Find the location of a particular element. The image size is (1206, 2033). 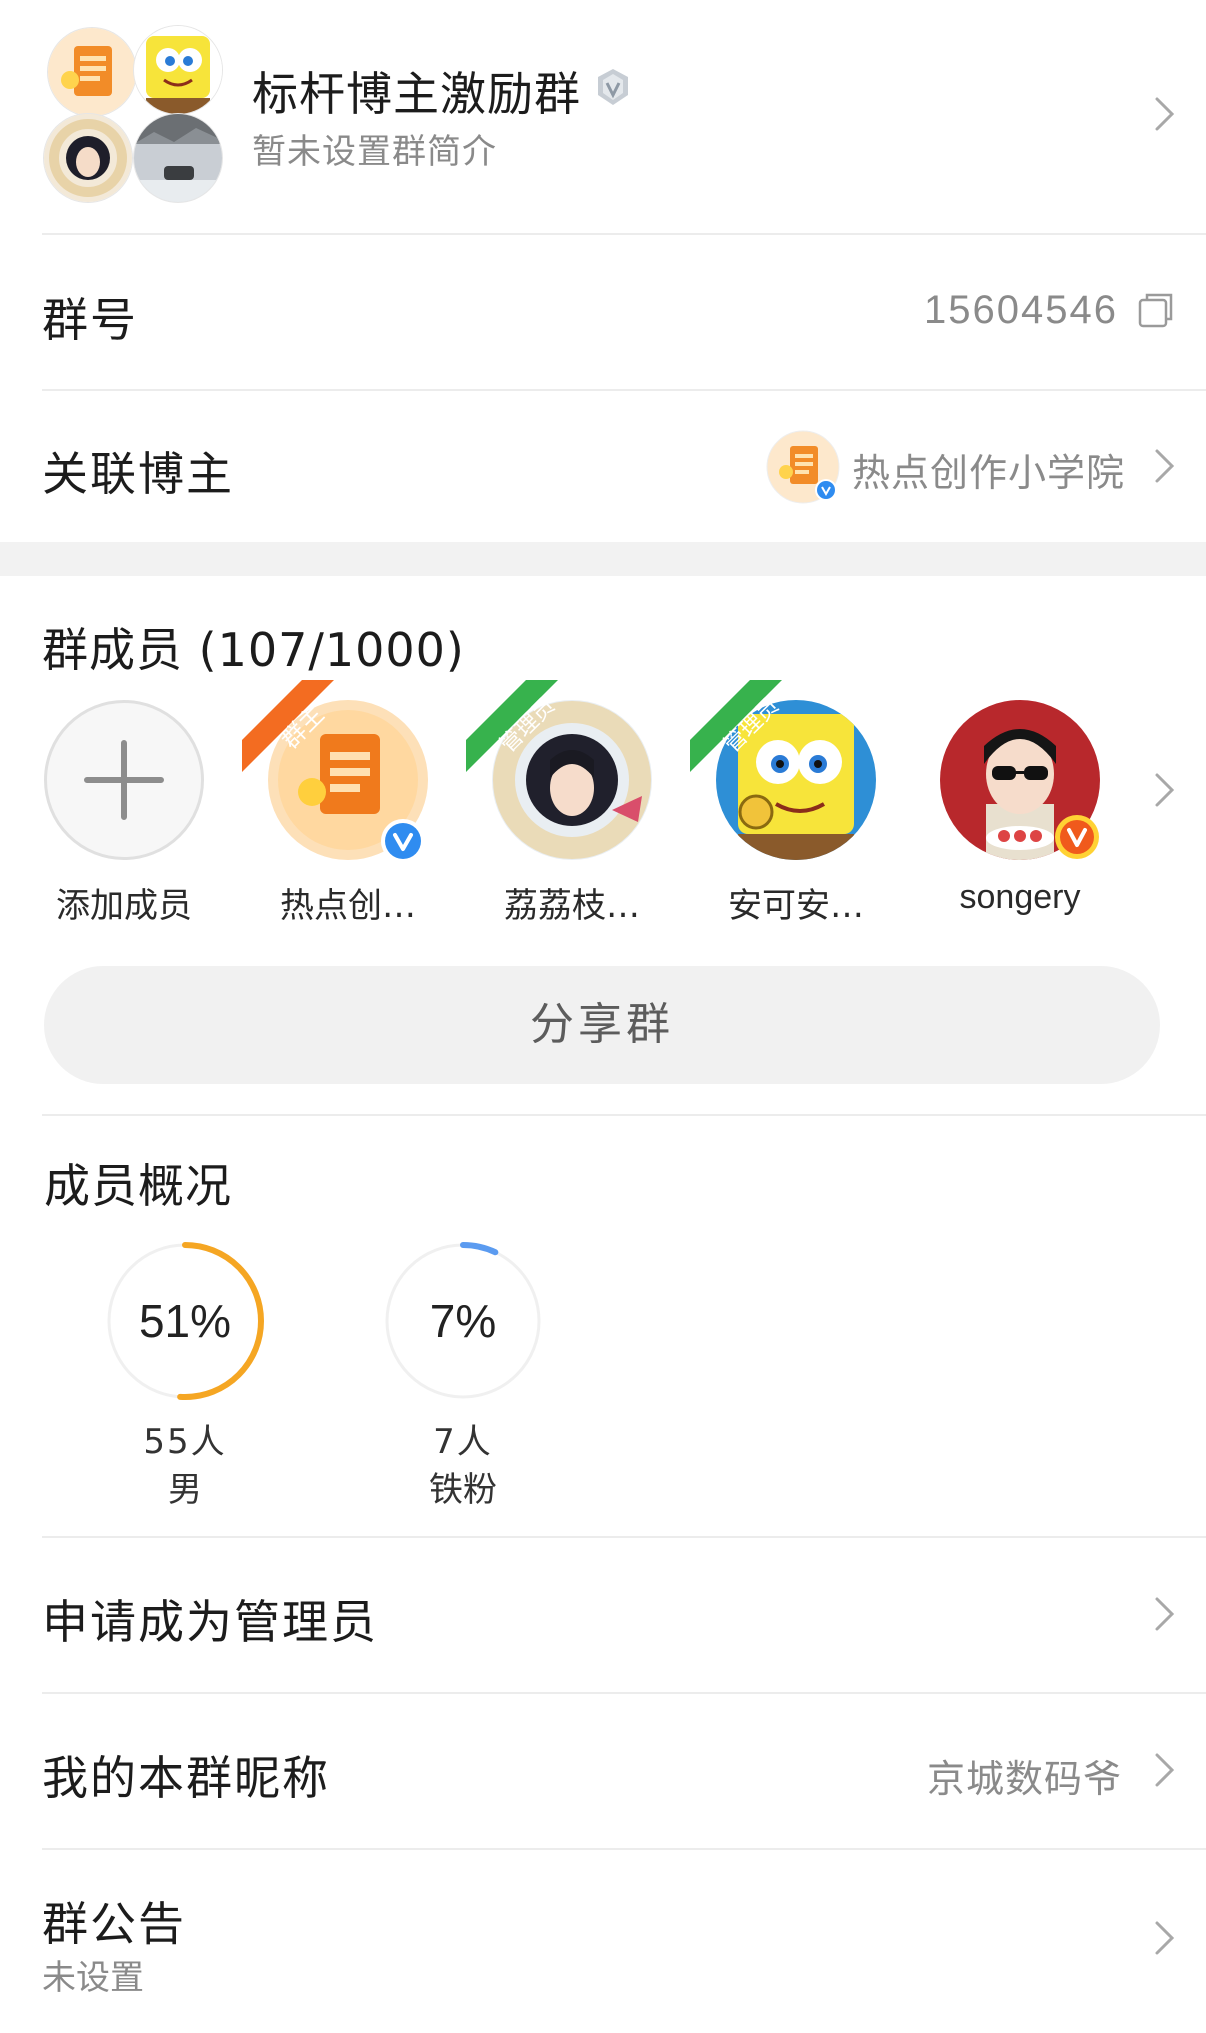

verified-group-icon is located at coordinates (613, 87).